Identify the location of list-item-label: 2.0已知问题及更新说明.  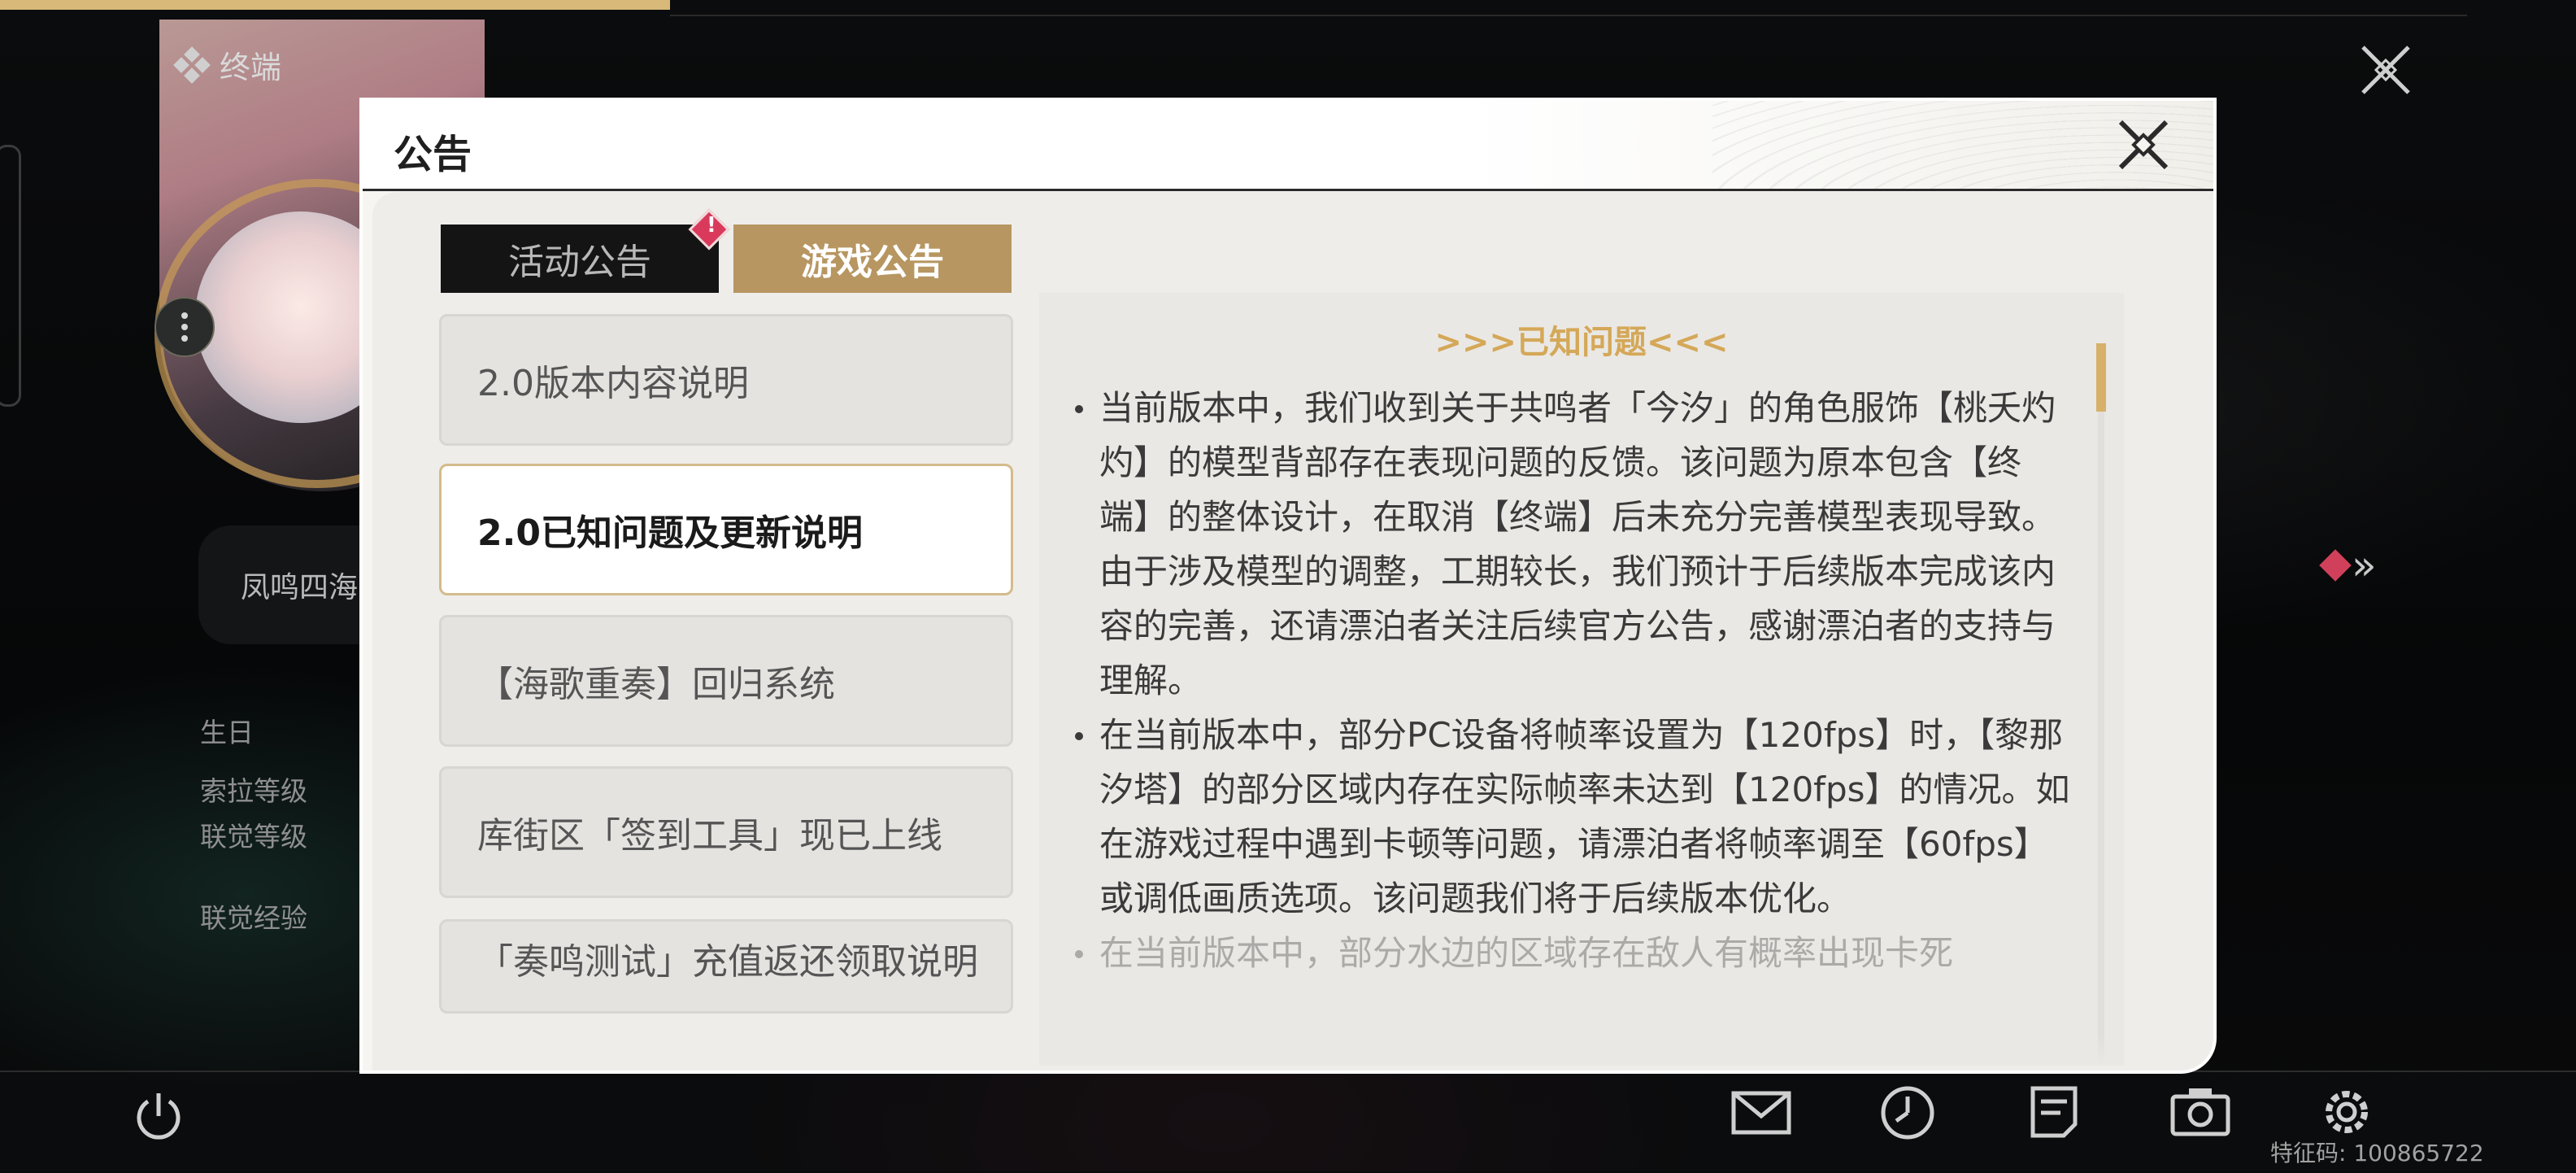
(670, 533).